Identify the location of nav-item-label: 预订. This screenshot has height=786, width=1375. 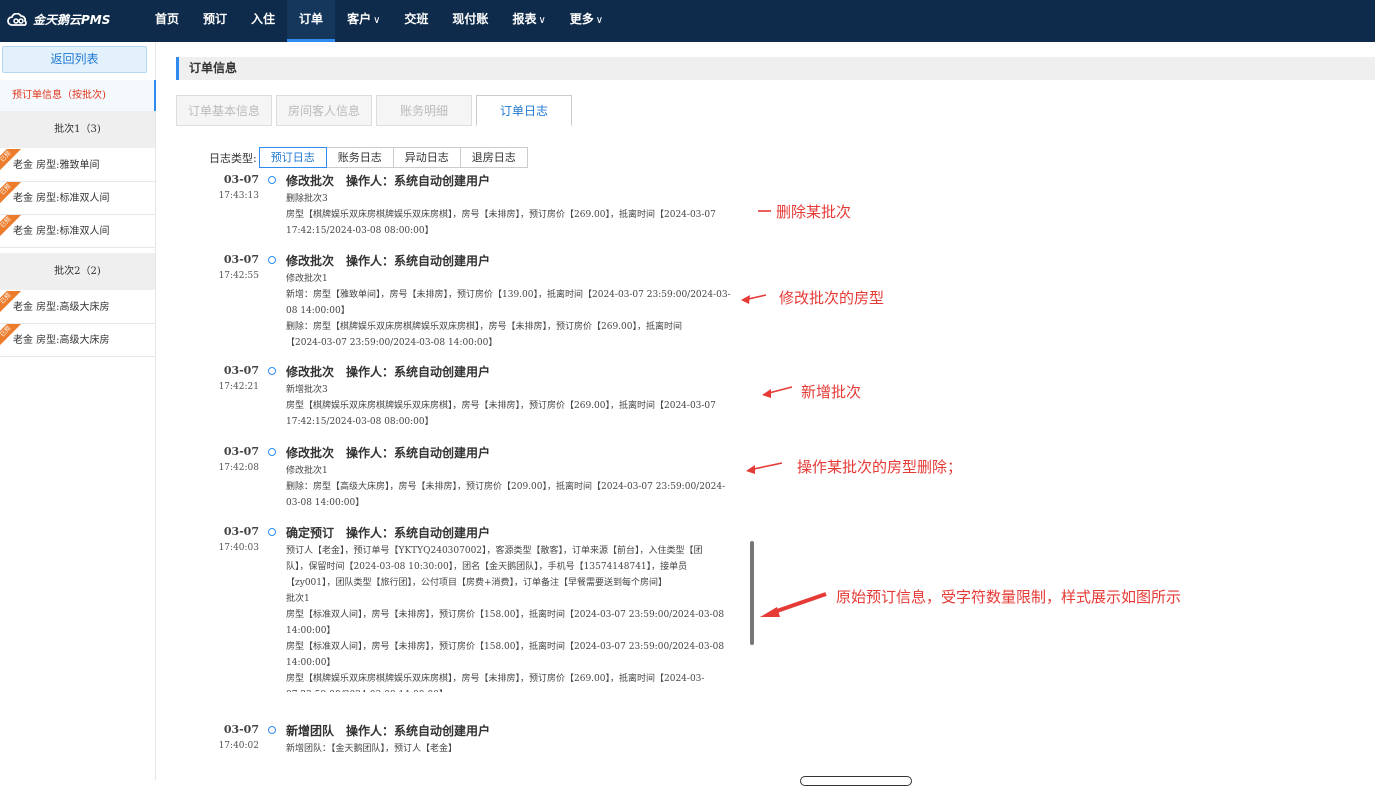
(215, 19).